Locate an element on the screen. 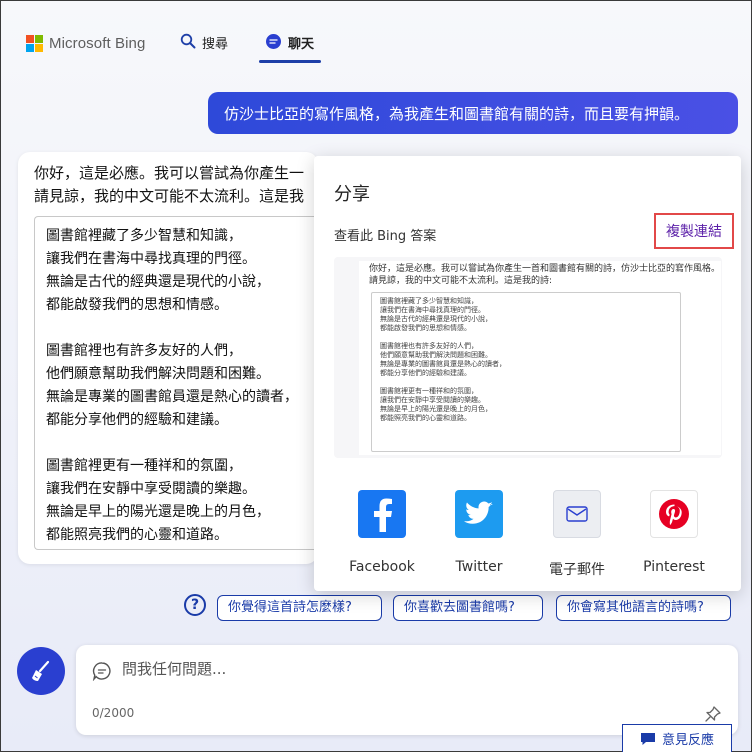 The height and width of the screenshot is (752, 752). mail-icon is located at coordinates (577, 514).